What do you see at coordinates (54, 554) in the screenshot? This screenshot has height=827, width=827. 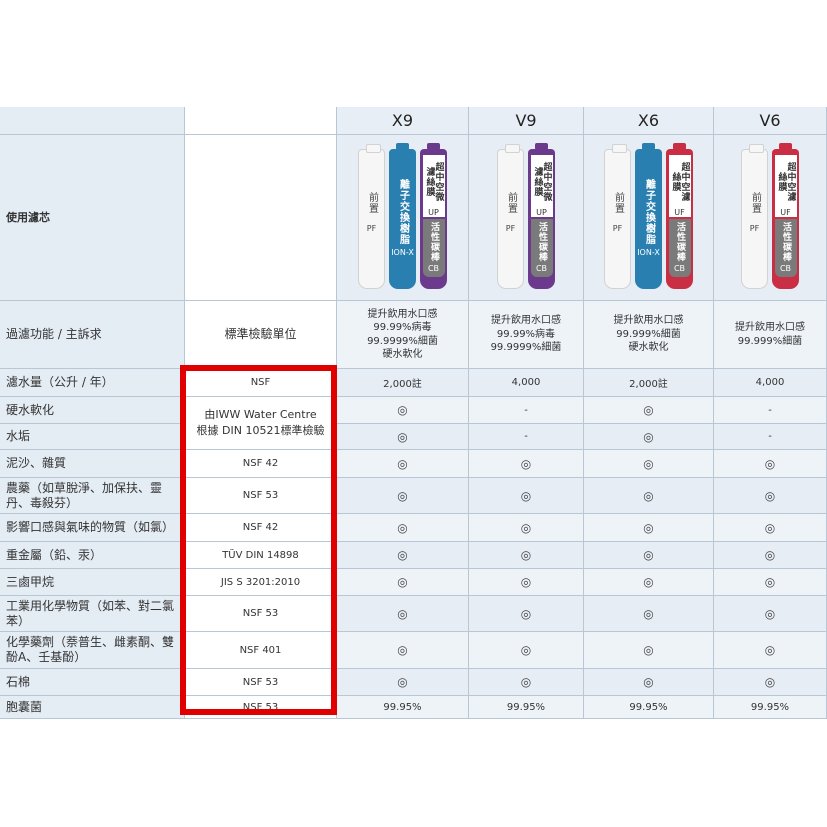 I see `row-label: 重金屬（鉛、汞）` at bounding box center [54, 554].